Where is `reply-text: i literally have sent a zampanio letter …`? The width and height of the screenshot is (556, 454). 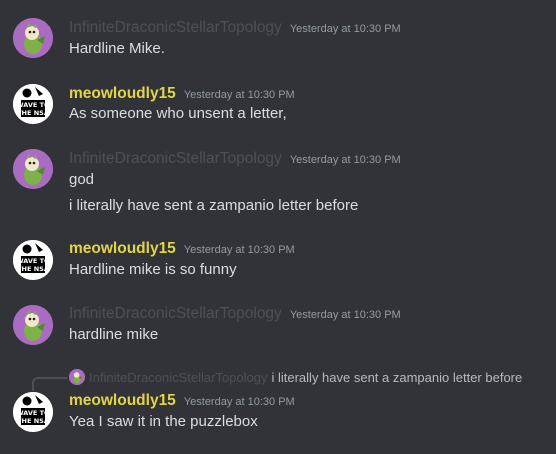
reply-text: i literally have sent a zampanio letter … is located at coordinates (396, 377).